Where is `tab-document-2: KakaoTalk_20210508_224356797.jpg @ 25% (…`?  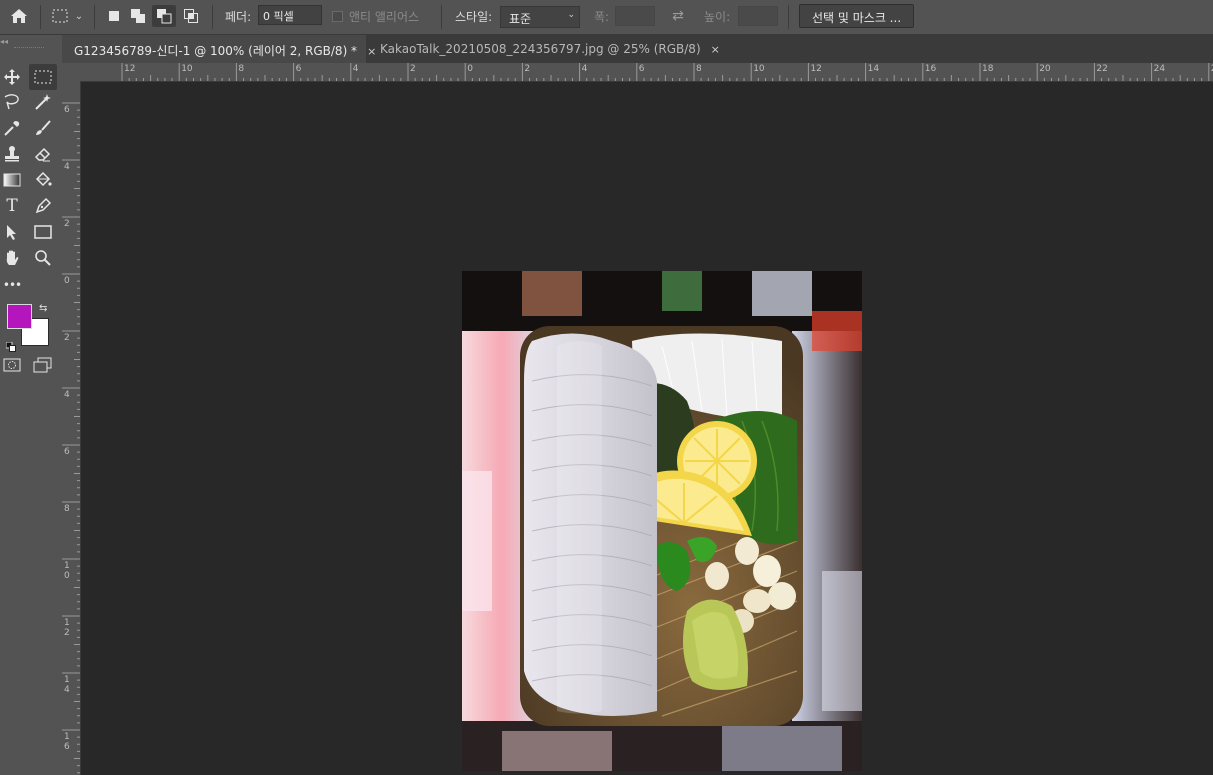 tab-document-2: KakaoTalk_20210508_224356797.jpg @ 25% (… is located at coordinates (544, 49).